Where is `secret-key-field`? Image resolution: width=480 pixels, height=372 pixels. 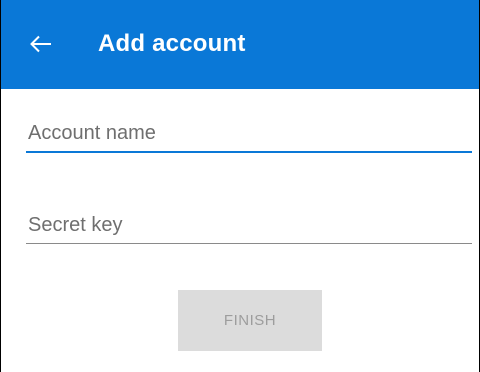
secret-key-field is located at coordinates (249, 229).